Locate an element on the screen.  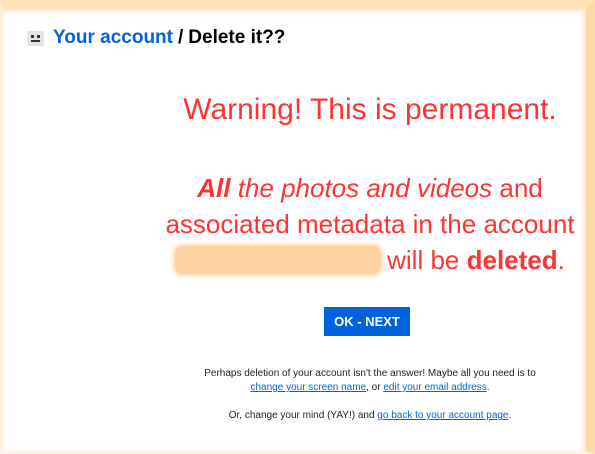
ok-next-button: OK - NEXT is located at coordinates (367, 321).